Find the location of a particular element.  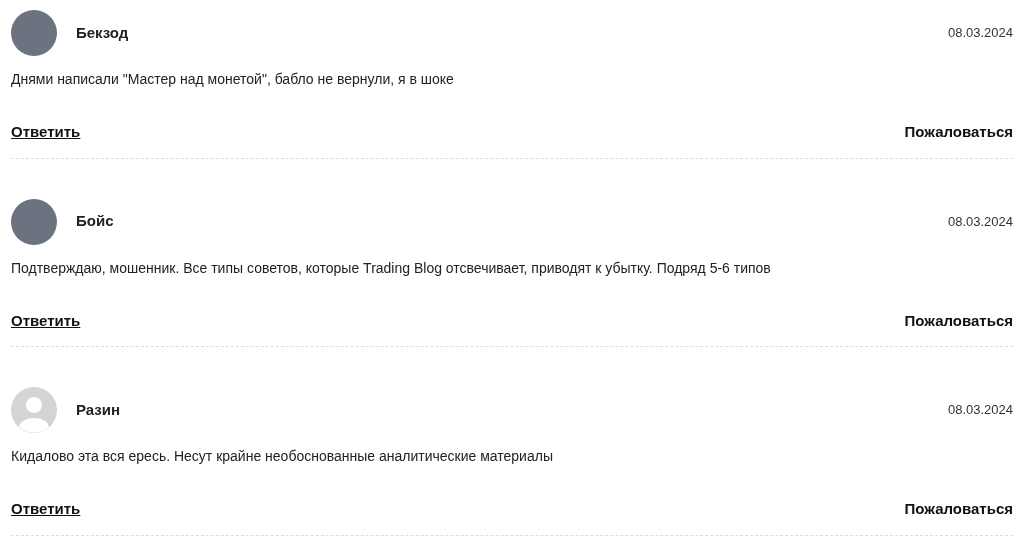

author-name: Бойс is located at coordinates (95, 221).